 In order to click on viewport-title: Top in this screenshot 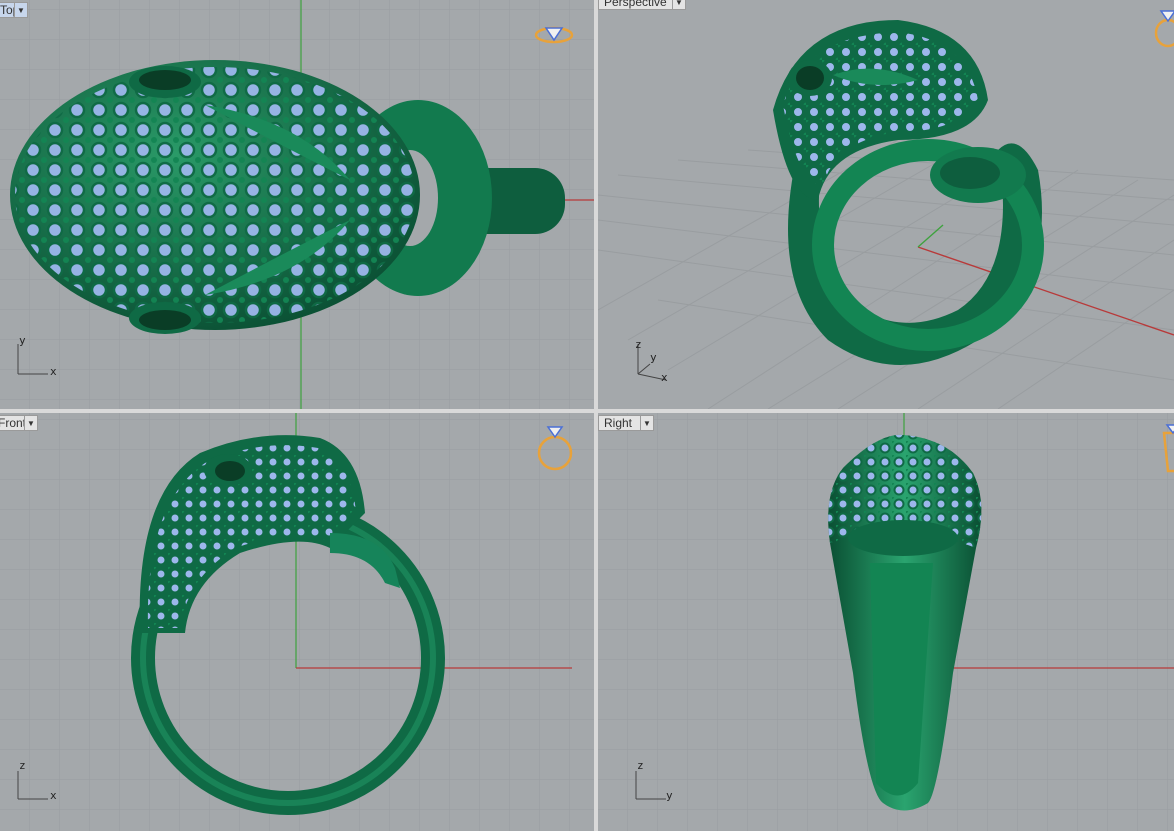, I will do `click(7, 10)`.